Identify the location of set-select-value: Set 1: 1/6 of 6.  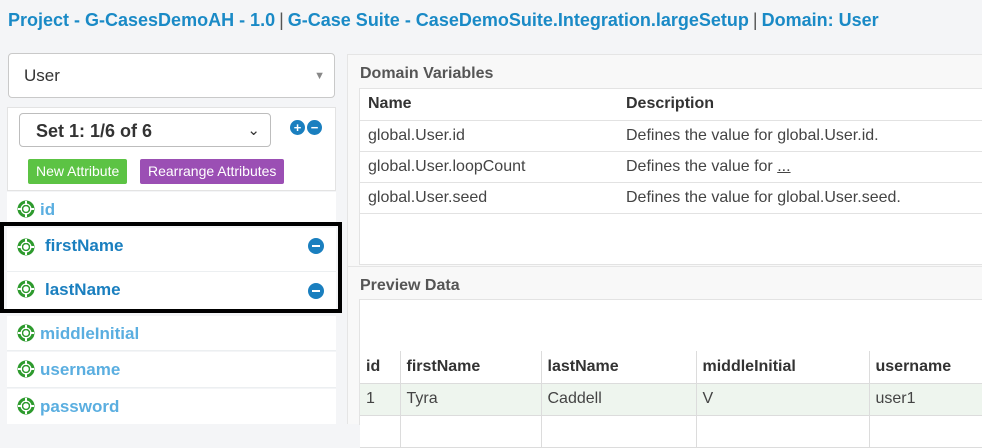
(94, 131).